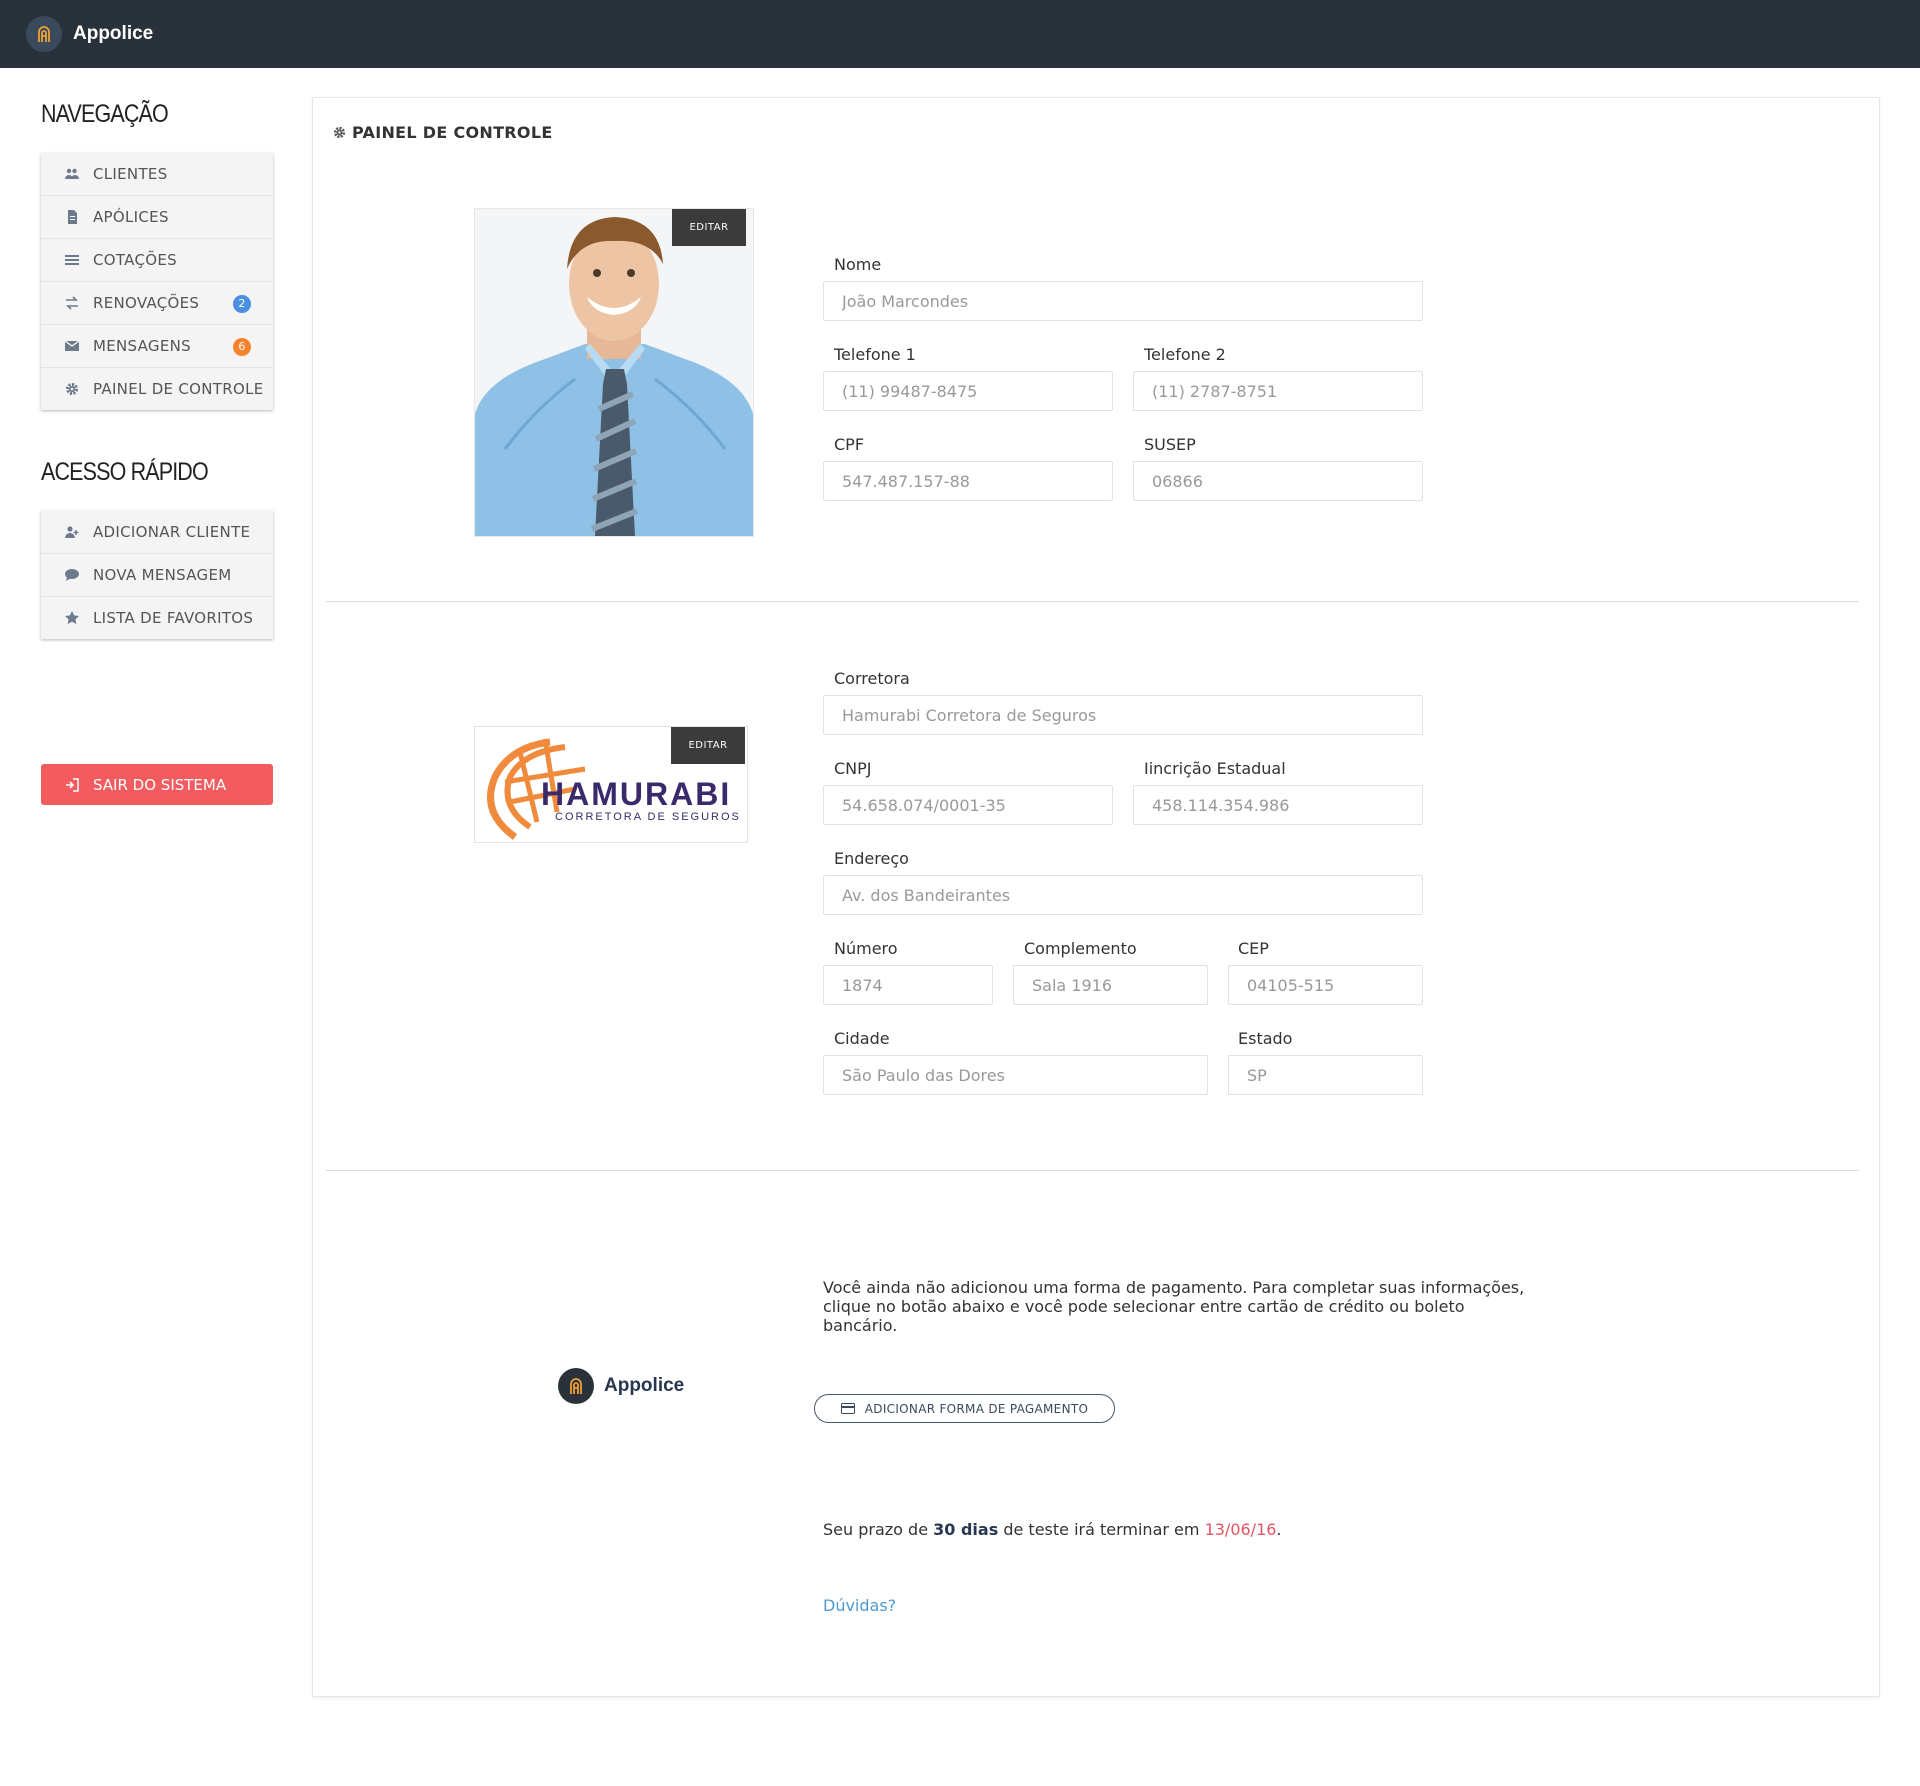 This screenshot has width=1920, height=1786. What do you see at coordinates (105, 114) in the screenshot?
I see `nav-heading: NAVEGAÇÃO` at bounding box center [105, 114].